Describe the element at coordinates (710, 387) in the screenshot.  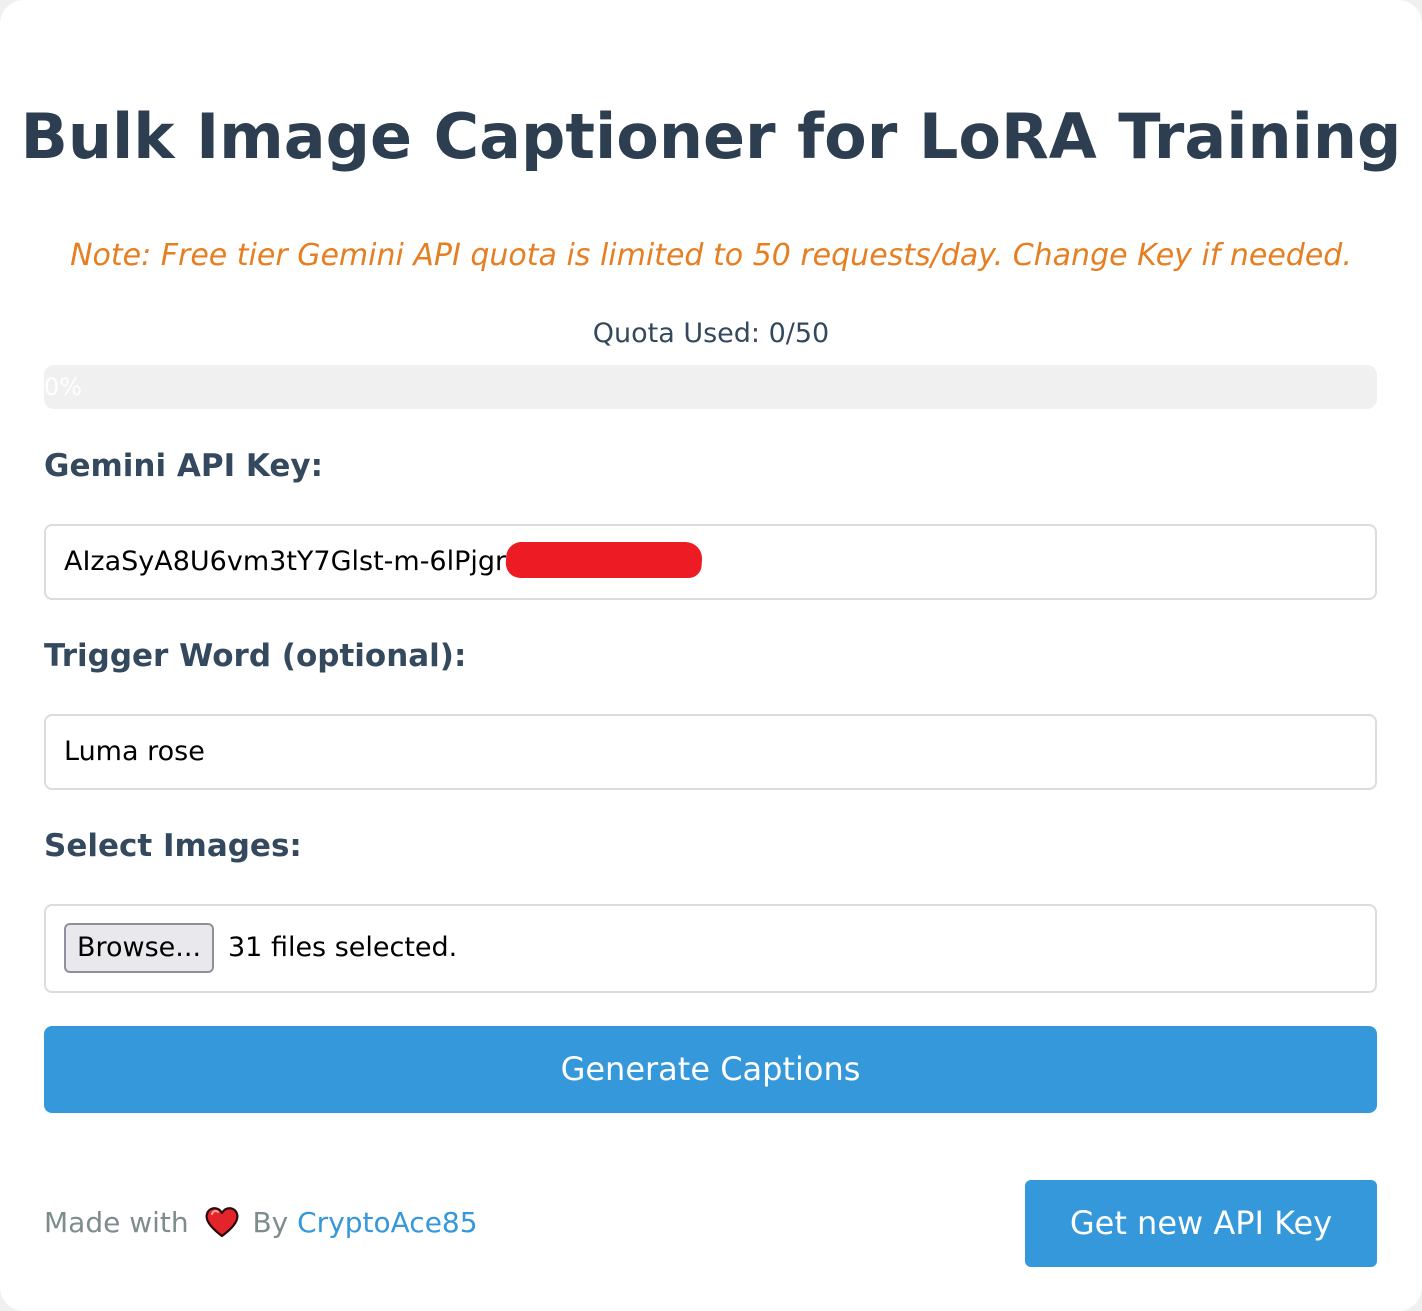
I see `quota-progress-bar: 0%` at that location.